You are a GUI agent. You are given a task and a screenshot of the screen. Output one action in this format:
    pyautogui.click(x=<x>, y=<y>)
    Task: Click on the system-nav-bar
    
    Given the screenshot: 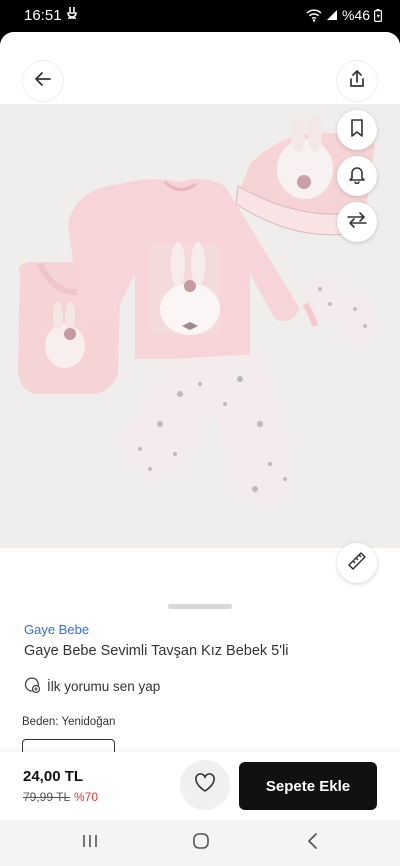 What is the action you would take?
    pyautogui.click(x=200, y=843)
    